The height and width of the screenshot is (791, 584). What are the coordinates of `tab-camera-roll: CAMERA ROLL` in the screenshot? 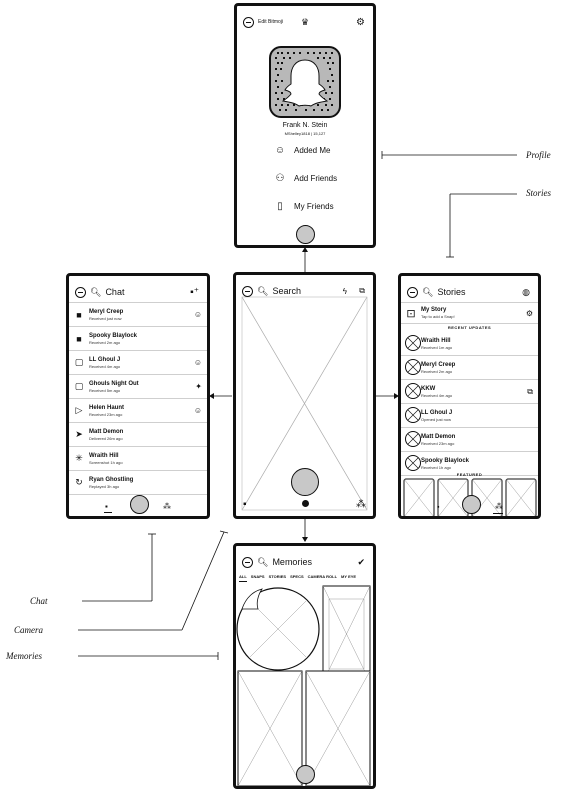 It's located at (322, 578).